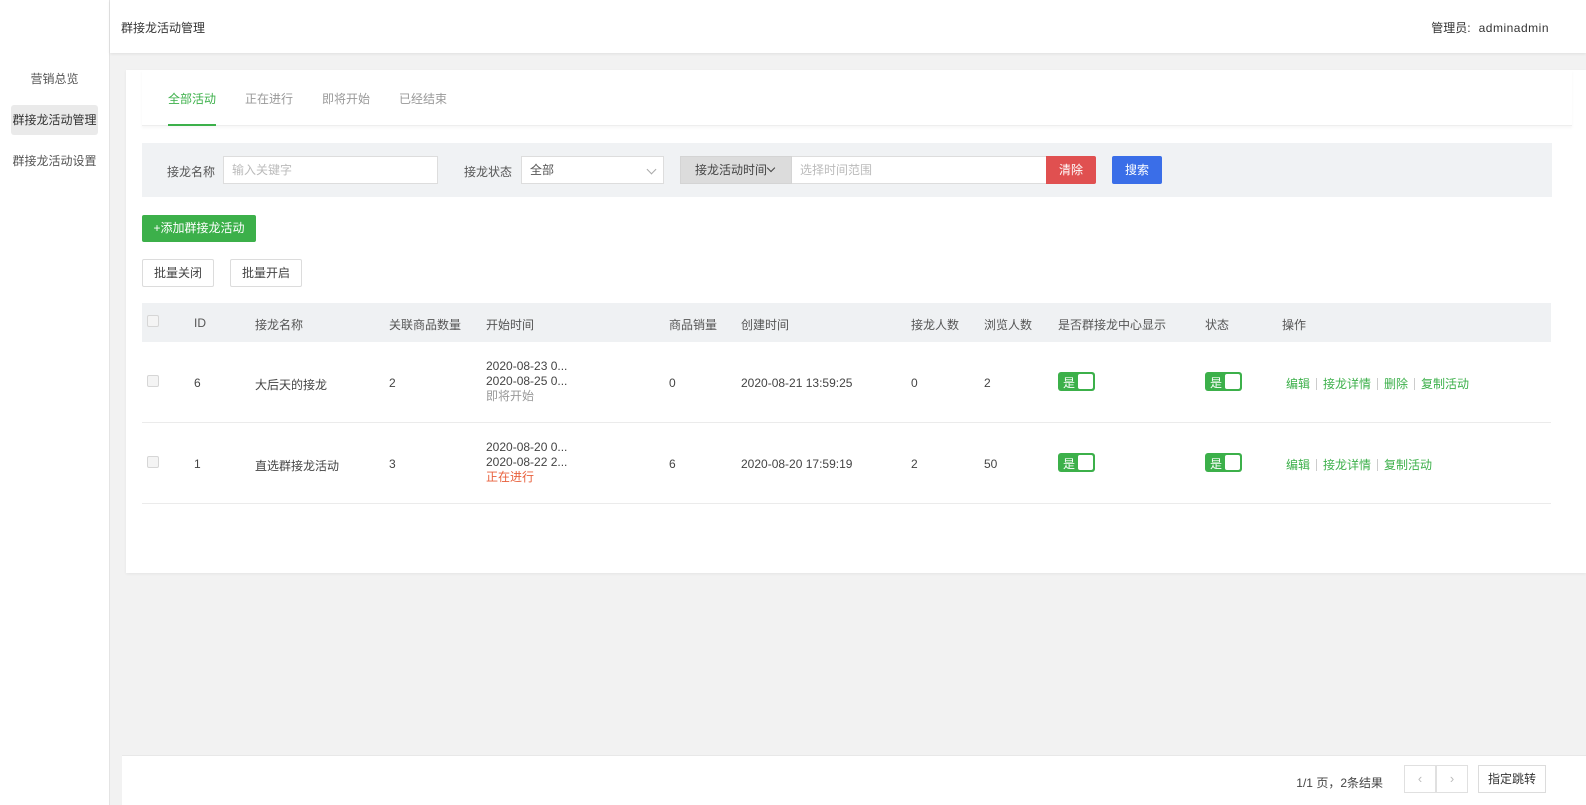  What do you see at coordinates (200, 323) in the screenshot?
I see `column-header-id: ID` at bounding box center [200, 323].